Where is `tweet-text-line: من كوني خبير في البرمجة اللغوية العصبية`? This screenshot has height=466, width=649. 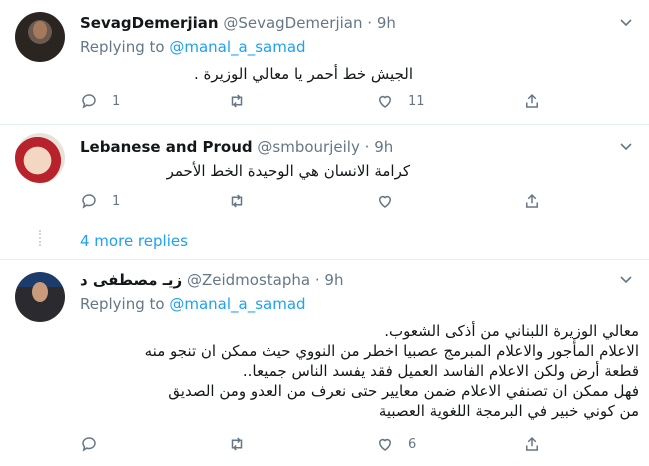
tweet-text-line: من كوني خبير في البرمجة اللغوية العصبية is located at coordinates (508, 411).